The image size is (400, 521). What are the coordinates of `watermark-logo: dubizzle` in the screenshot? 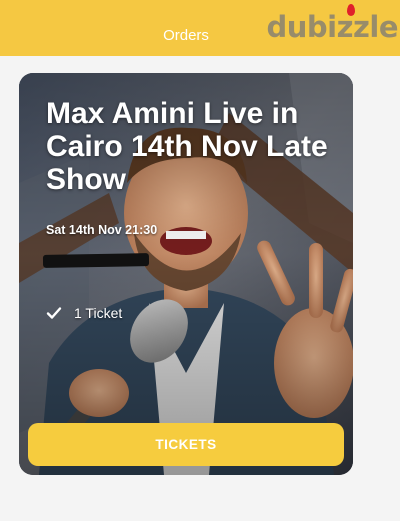 It's located at (332, 27).